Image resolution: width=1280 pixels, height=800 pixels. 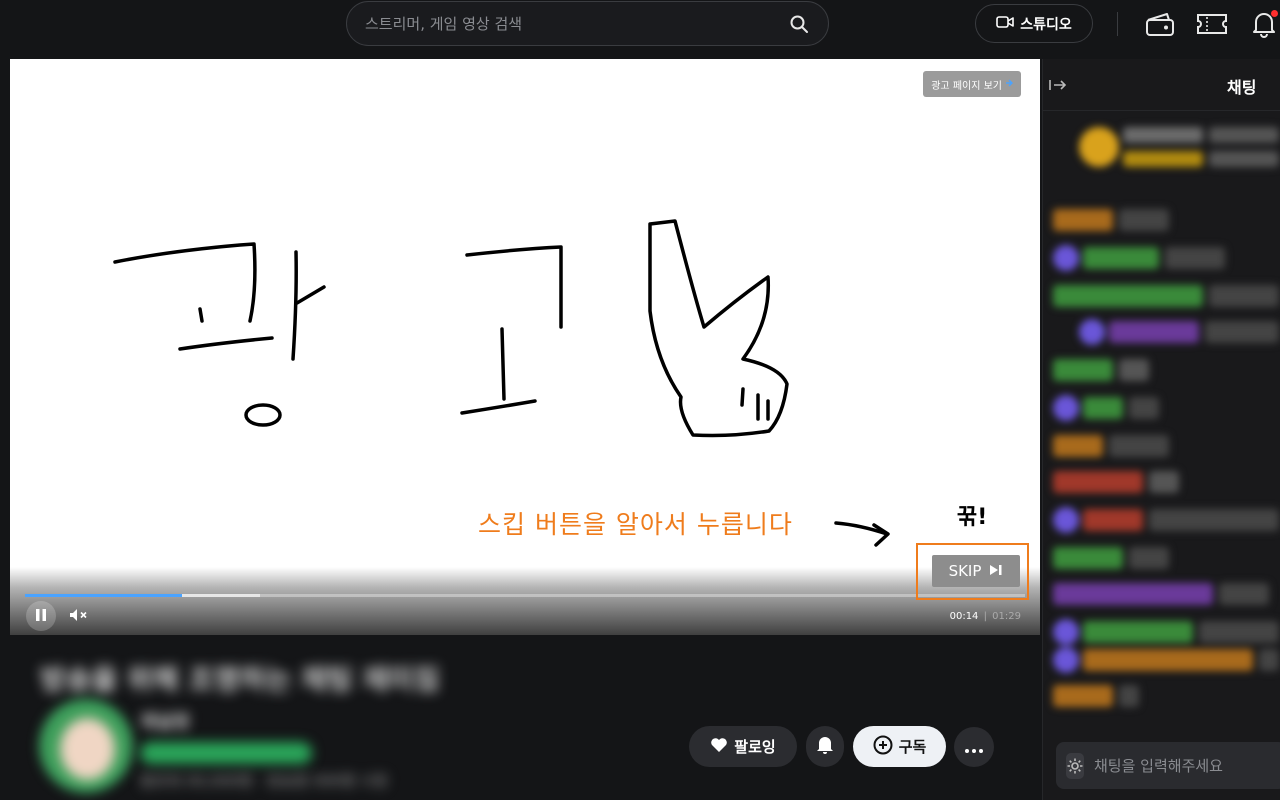 I want to click on channel-name: 채널명, so click(x=165, y=721).